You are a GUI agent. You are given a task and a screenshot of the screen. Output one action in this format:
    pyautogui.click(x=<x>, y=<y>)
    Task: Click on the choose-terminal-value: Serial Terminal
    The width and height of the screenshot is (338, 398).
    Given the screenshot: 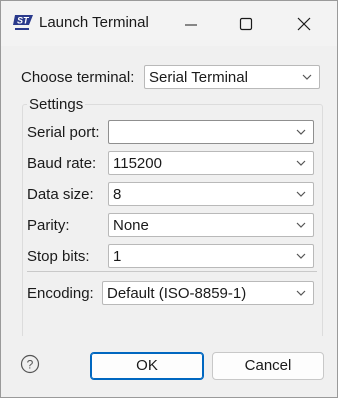 What is the action you would take?
    pyautogui.click(x=198, y=77)
    